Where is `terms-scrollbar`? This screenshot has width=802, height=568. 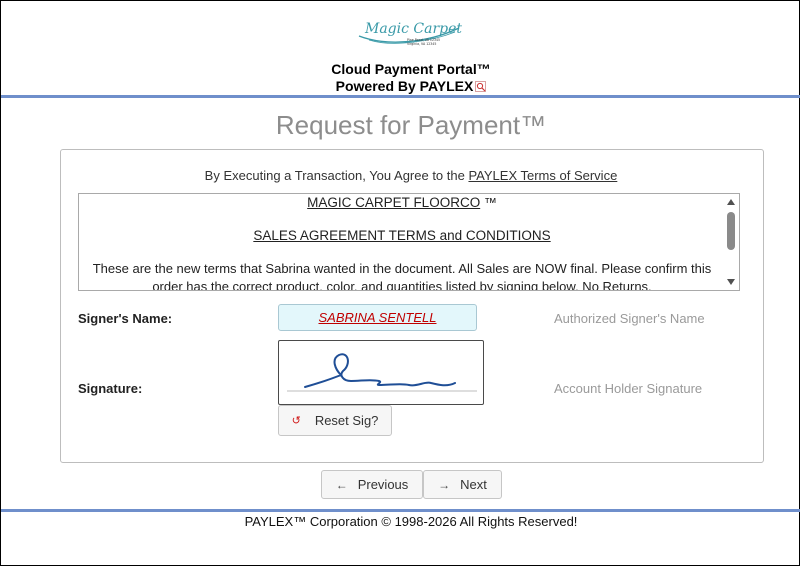 terms-scrollbar is located at coordinates (731, 242).